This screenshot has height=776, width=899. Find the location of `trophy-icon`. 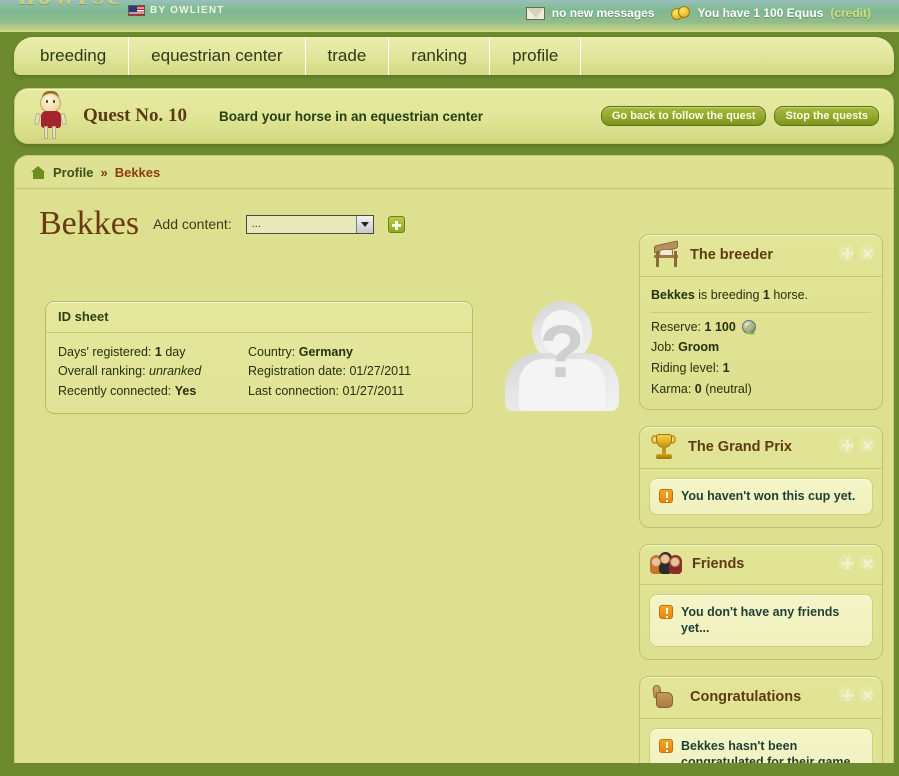

trophy-icon is located at coordinates (664, 447).